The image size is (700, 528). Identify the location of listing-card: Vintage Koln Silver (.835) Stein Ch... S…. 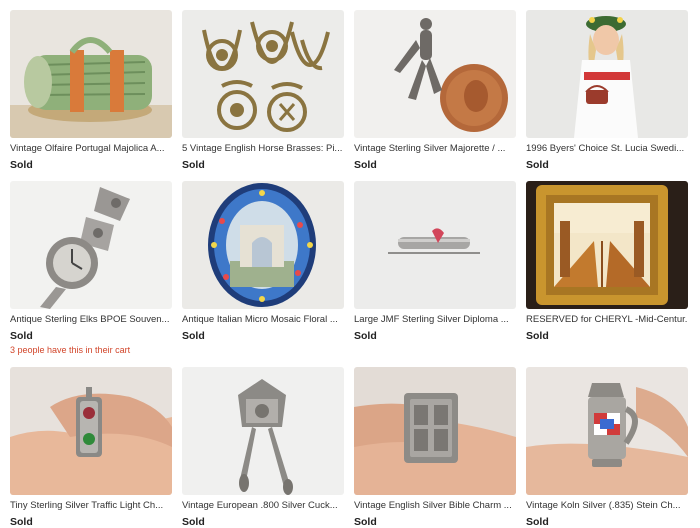
(607, 447).